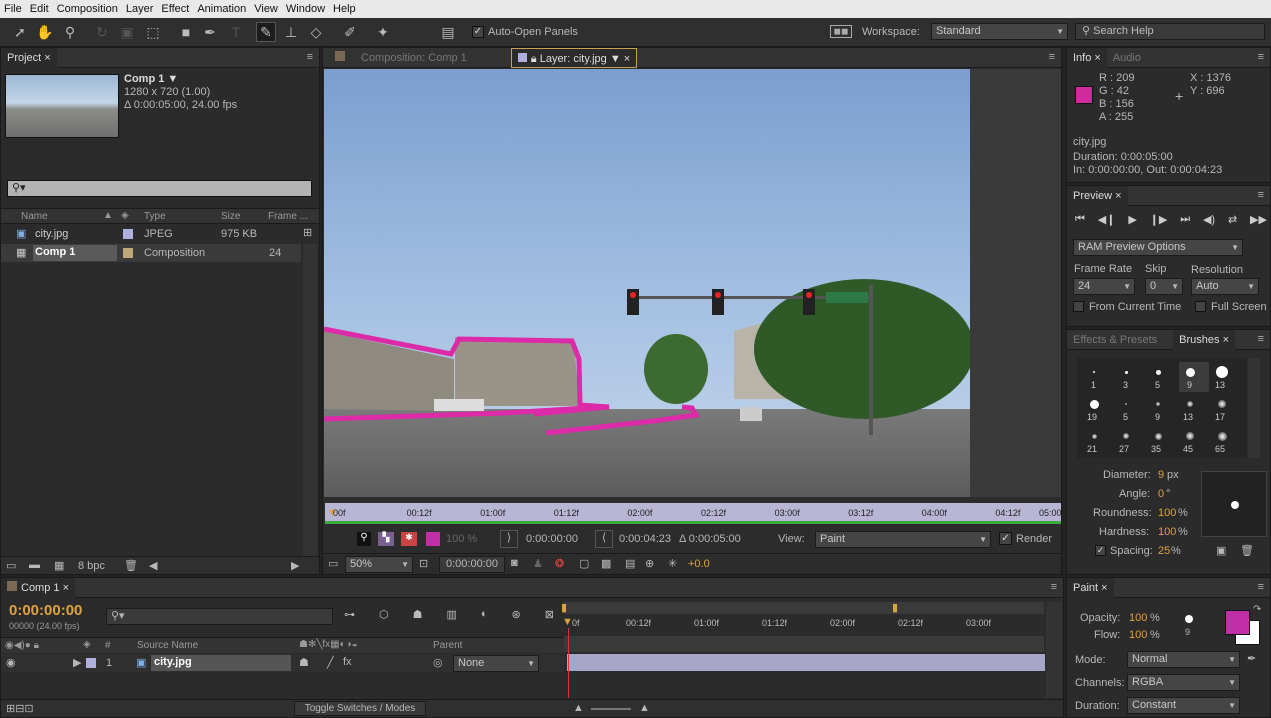 This screenshot has width=1271, height=718. Describe the element at coordinates (1078, 306) in the screenshot. I see `from-current-checkbox` at that location.